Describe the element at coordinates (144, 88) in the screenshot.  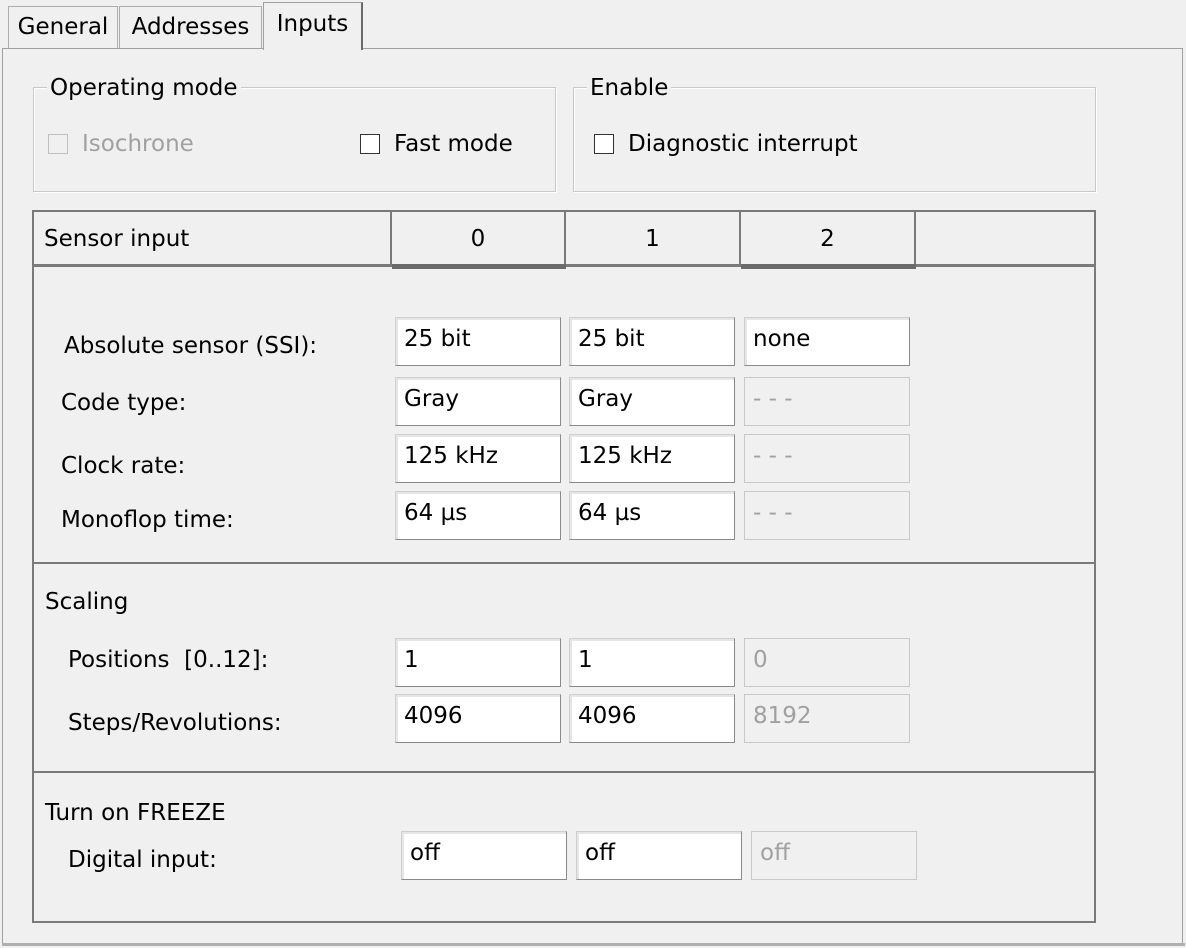
I see `operating-mode-title: Operating mode` at that location.